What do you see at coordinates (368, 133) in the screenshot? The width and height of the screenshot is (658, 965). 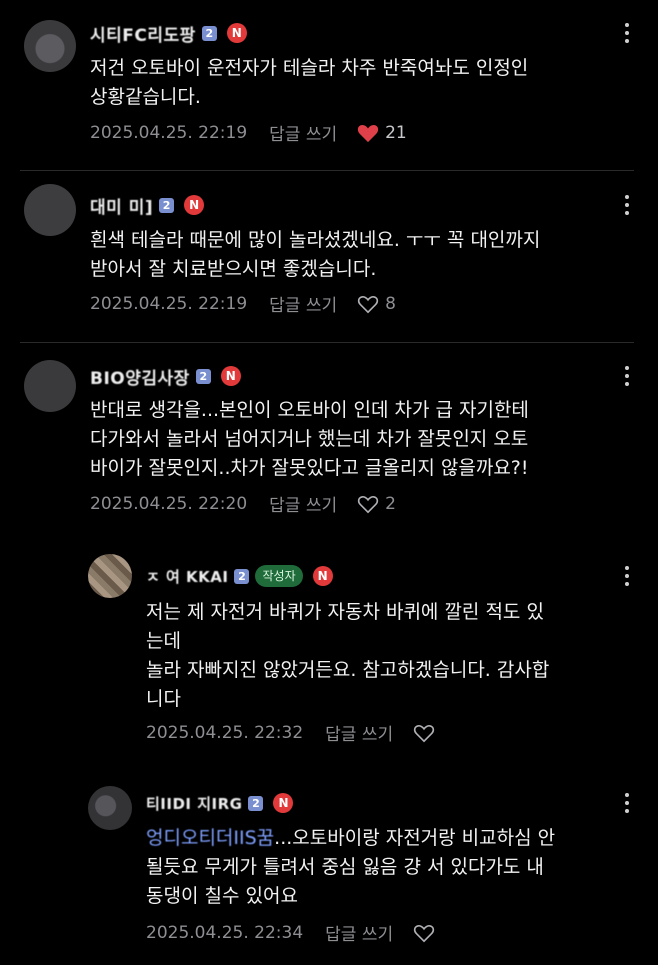 I see `heart-filled-icon` at bounding box center [368, 133].